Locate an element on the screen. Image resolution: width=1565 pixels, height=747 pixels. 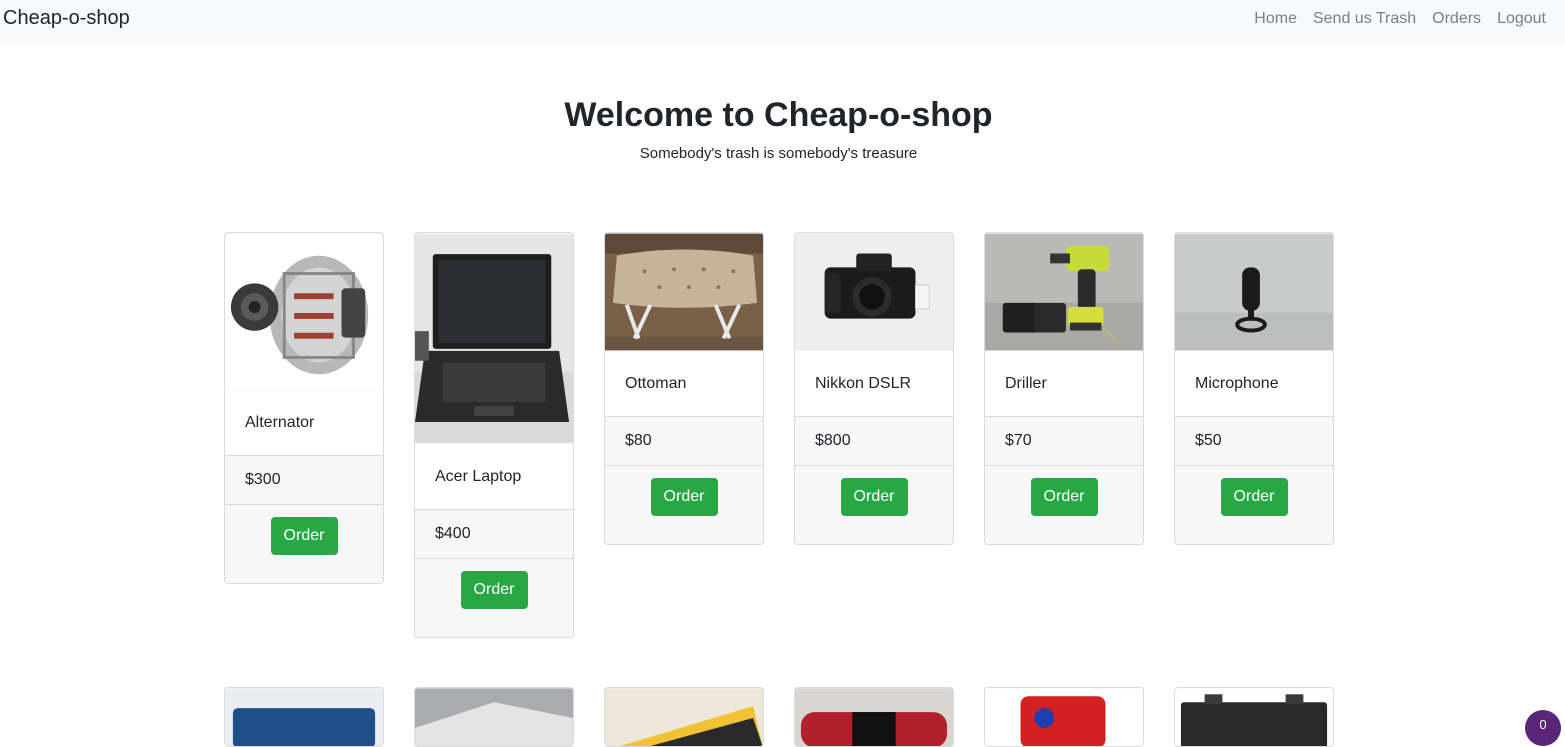
product-price: $70 is located at coordinates (1018, 440).